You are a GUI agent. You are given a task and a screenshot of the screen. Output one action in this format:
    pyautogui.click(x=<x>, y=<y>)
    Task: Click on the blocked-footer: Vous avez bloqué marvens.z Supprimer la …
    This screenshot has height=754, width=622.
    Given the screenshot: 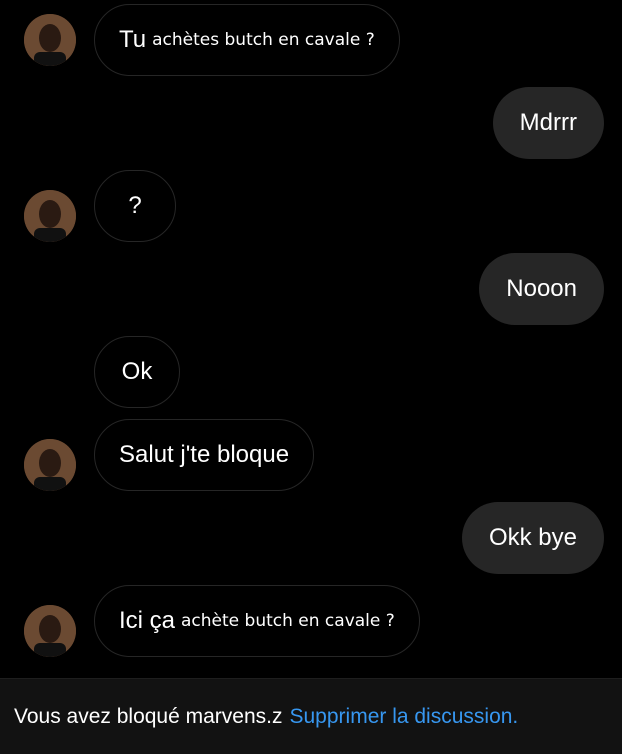 What is the action you would take?
    pyautogui.click(x=311, y=716)
    